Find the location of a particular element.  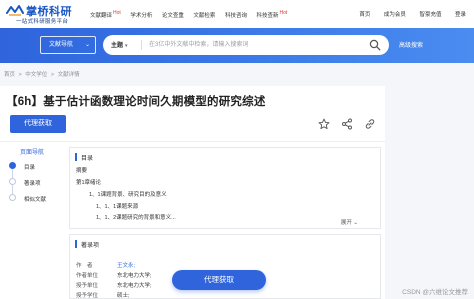

search-banner: 文献导航 ⌄ 主题▾ 高级搜索 is located at coordinates (237, 45).